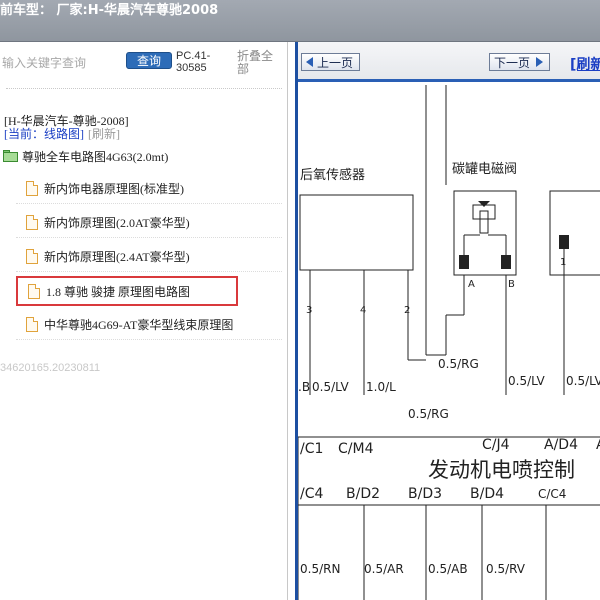  Describe the element at coordinates (300, 21) in the screenshot. I see `window-title-bar: 前车型： 厂家:H-华晨汽车尊驰2008` at that location.